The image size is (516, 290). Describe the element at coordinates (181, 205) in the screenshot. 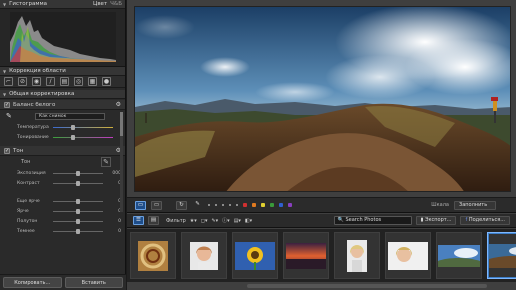

I see `rotate-icon: ↻` at that location.